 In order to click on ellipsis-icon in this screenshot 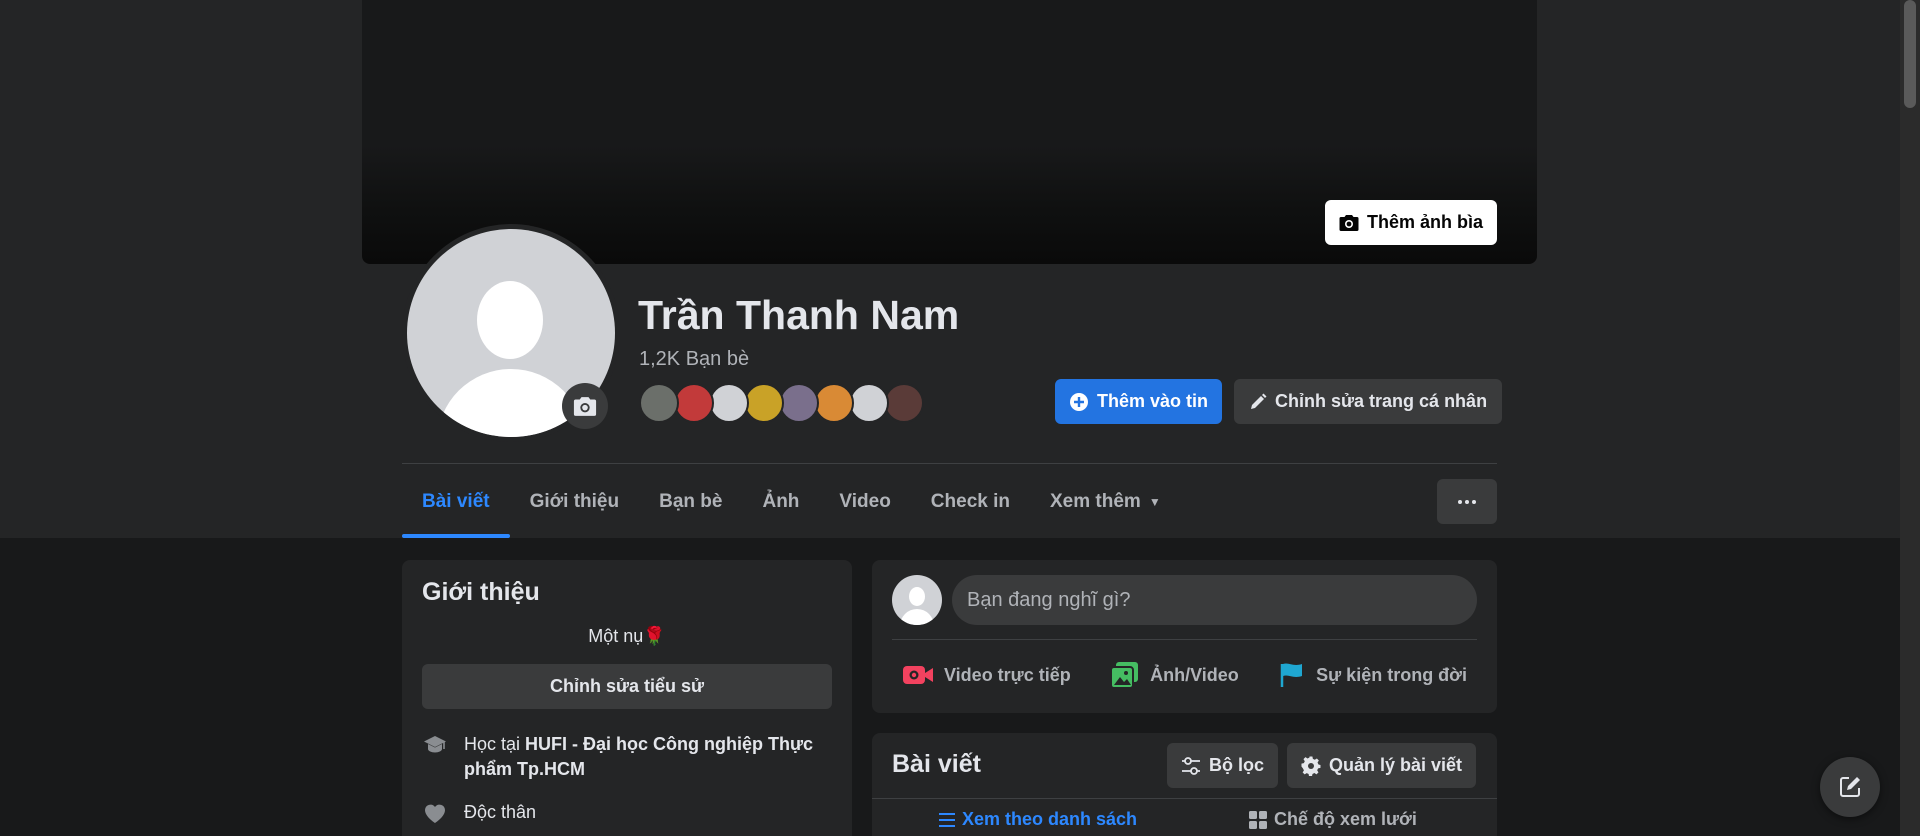, I will do `click(1460, 501)`.